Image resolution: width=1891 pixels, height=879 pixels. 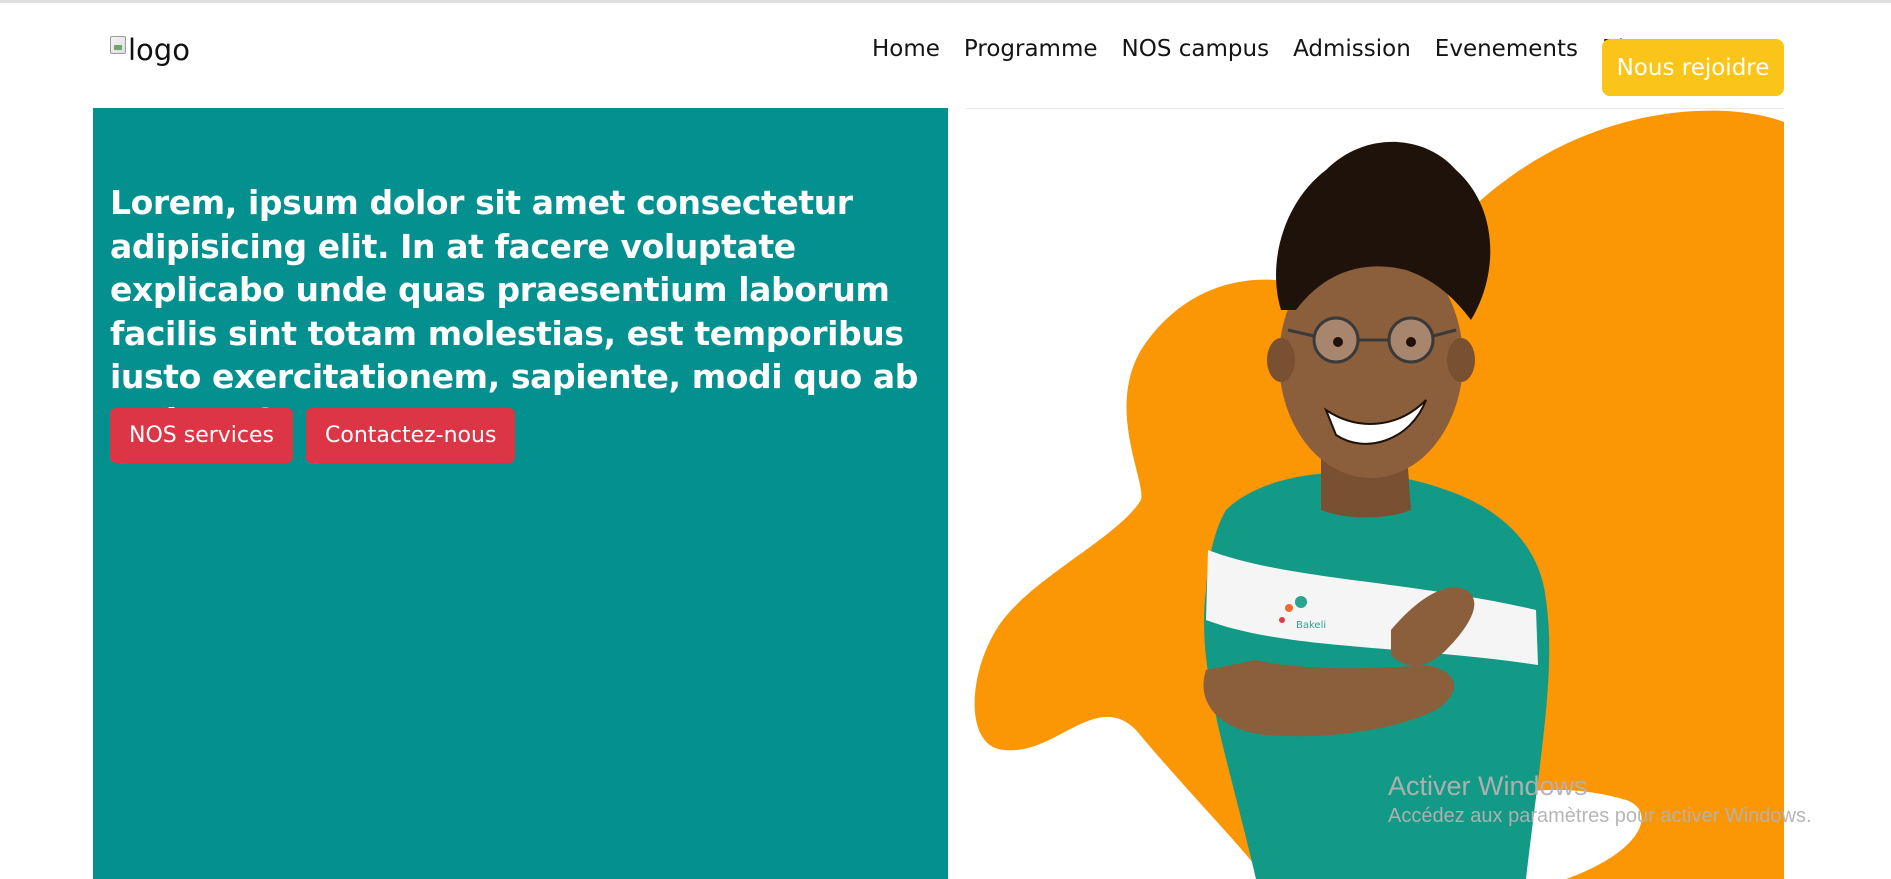 I want to click on watermark-title: Activer Windows, so click(x=1488, y=786).